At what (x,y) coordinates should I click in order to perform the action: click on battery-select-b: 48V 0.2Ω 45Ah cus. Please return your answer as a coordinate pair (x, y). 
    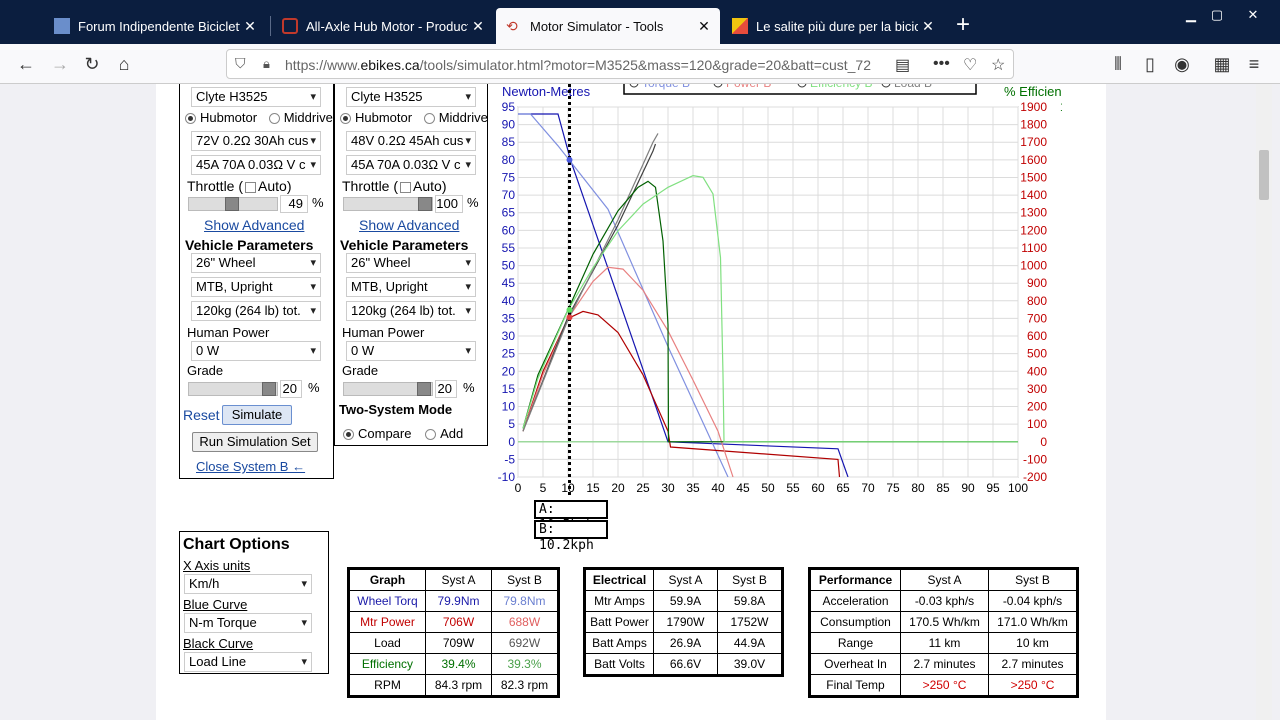
    Looking at the image, I should click on (411, 141).